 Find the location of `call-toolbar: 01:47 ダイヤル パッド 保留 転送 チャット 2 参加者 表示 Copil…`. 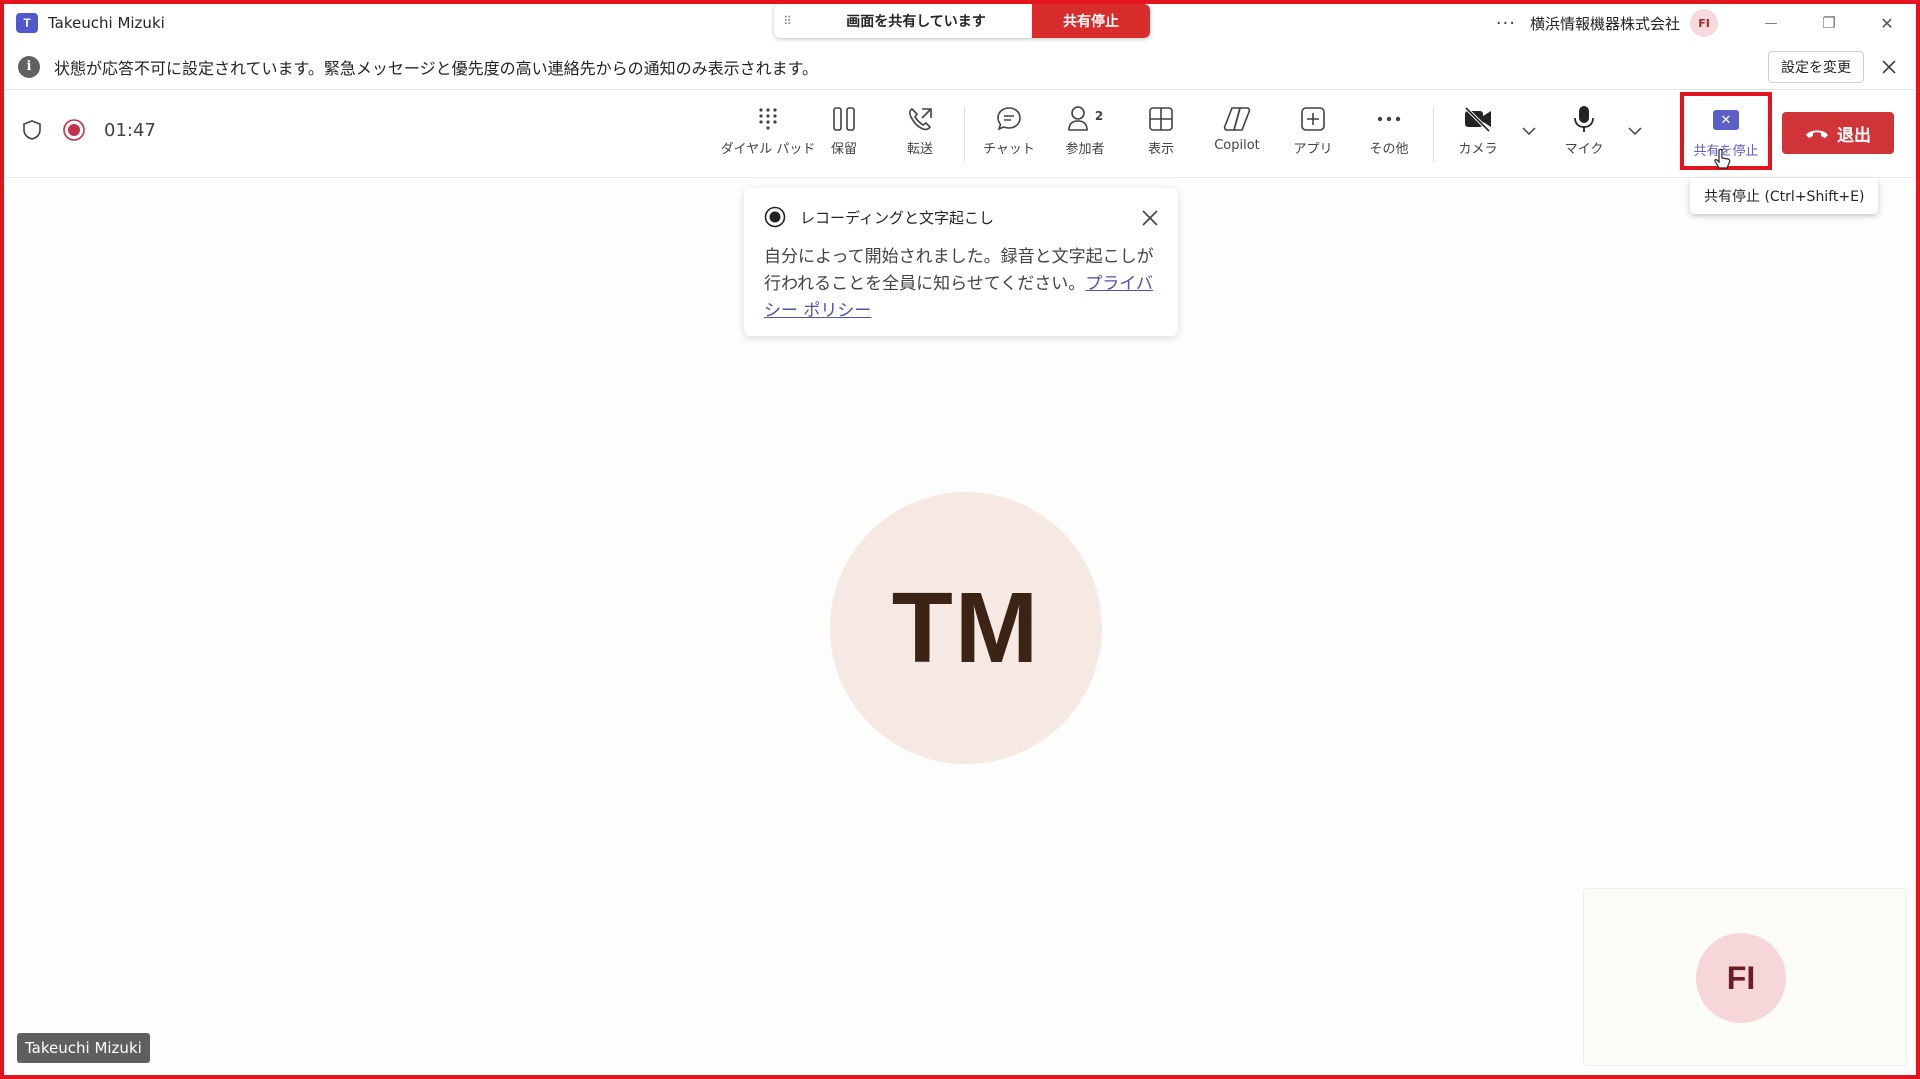

call-toolbar: 01:47 ダイヤル パッド 保留 転送 チャット 2 参加者 表示 Copil… is located at coordinates (960, 135).